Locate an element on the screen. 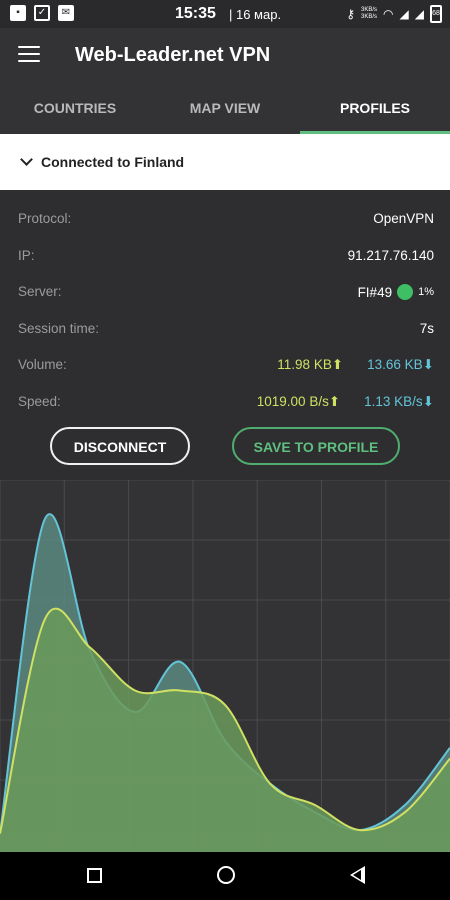 This screenshot has width=450, height=900. shield-check-icon: ✓ is located at coordinates (42, 13).